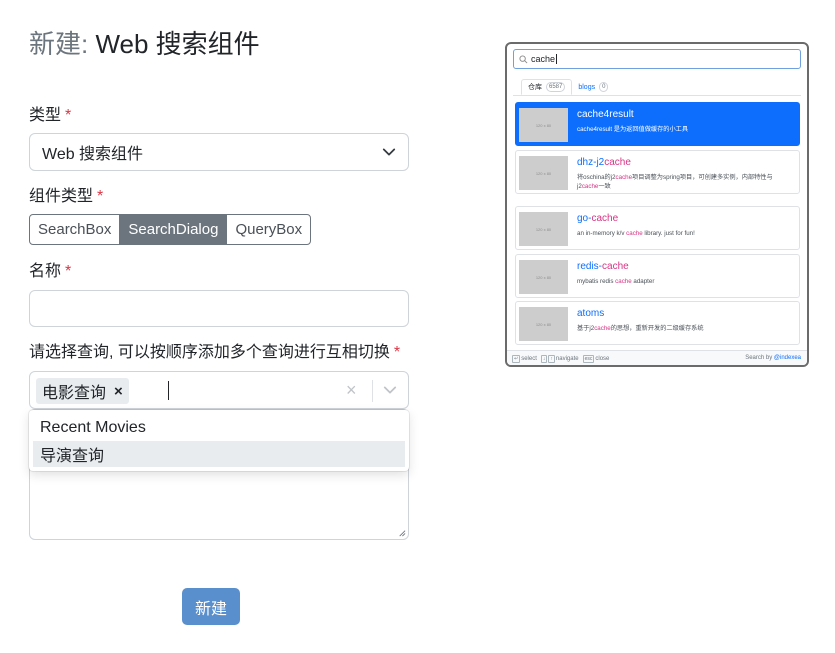 Image resolution: width=835 pixels, height=653 pixels. What do you see at coordinates (59, 44) in the screenshot?
I see `page-title-prefix: 新建:` at bounding box center [59, 44].